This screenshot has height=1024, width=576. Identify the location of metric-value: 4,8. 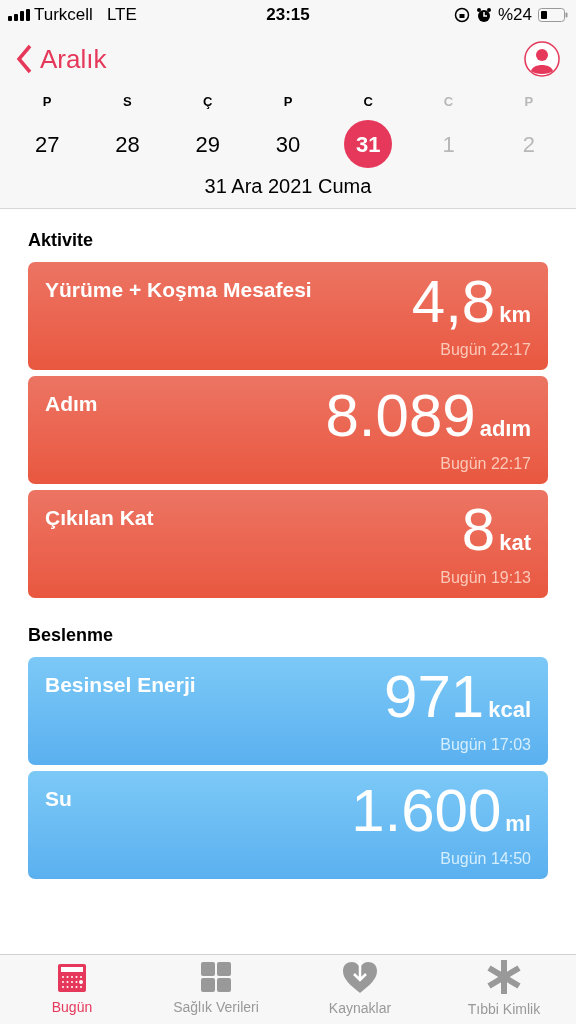
(453, 302).